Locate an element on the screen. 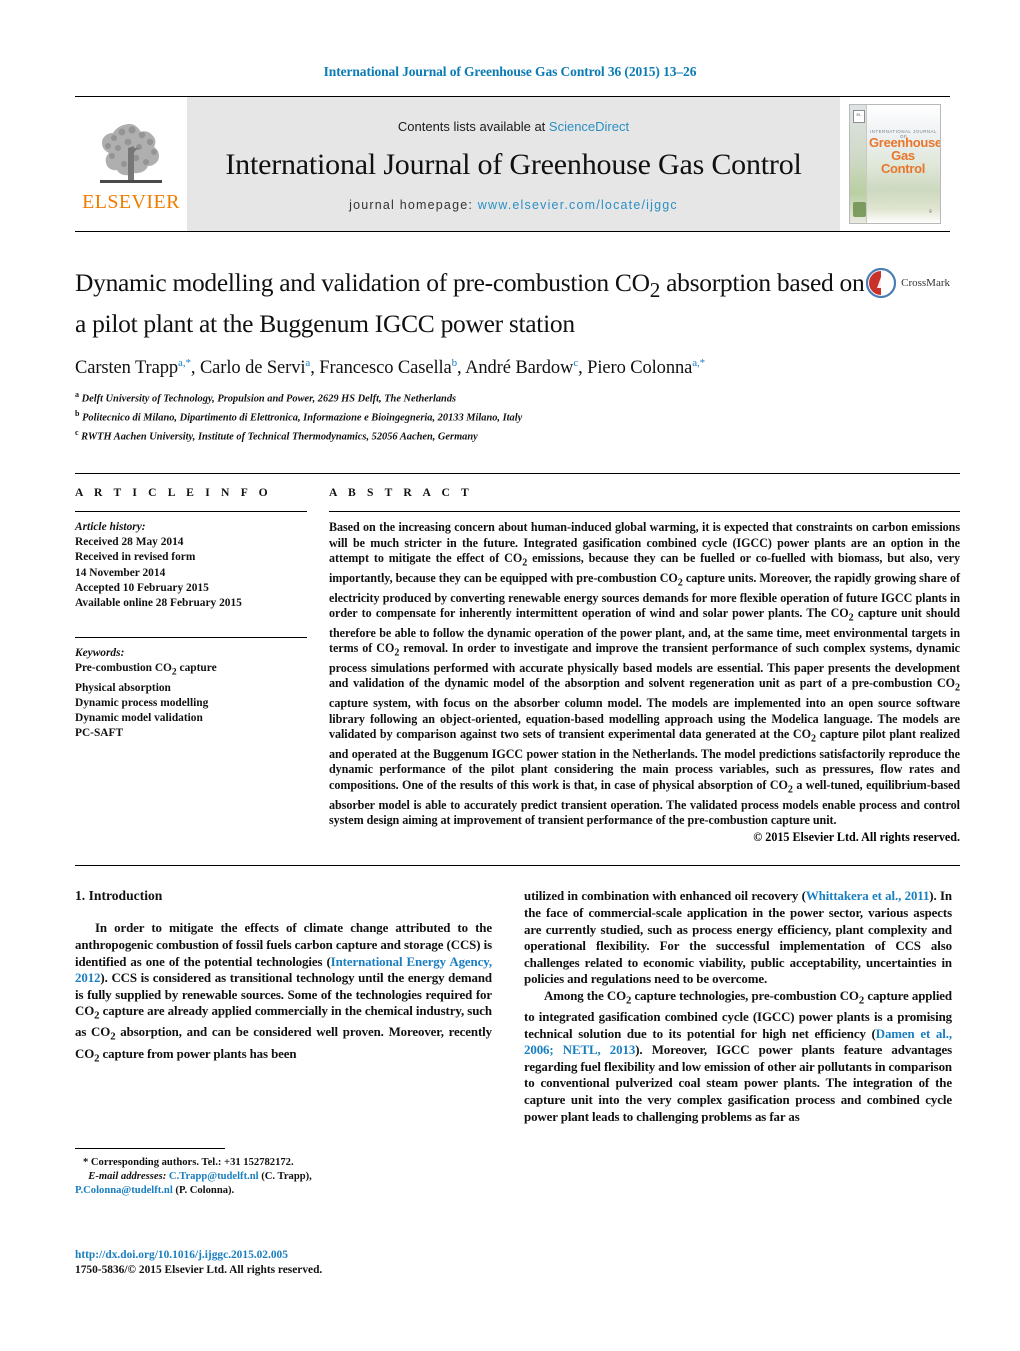  email-person-trapp: (C. Trapp), is located at coordinates (285, 1177).